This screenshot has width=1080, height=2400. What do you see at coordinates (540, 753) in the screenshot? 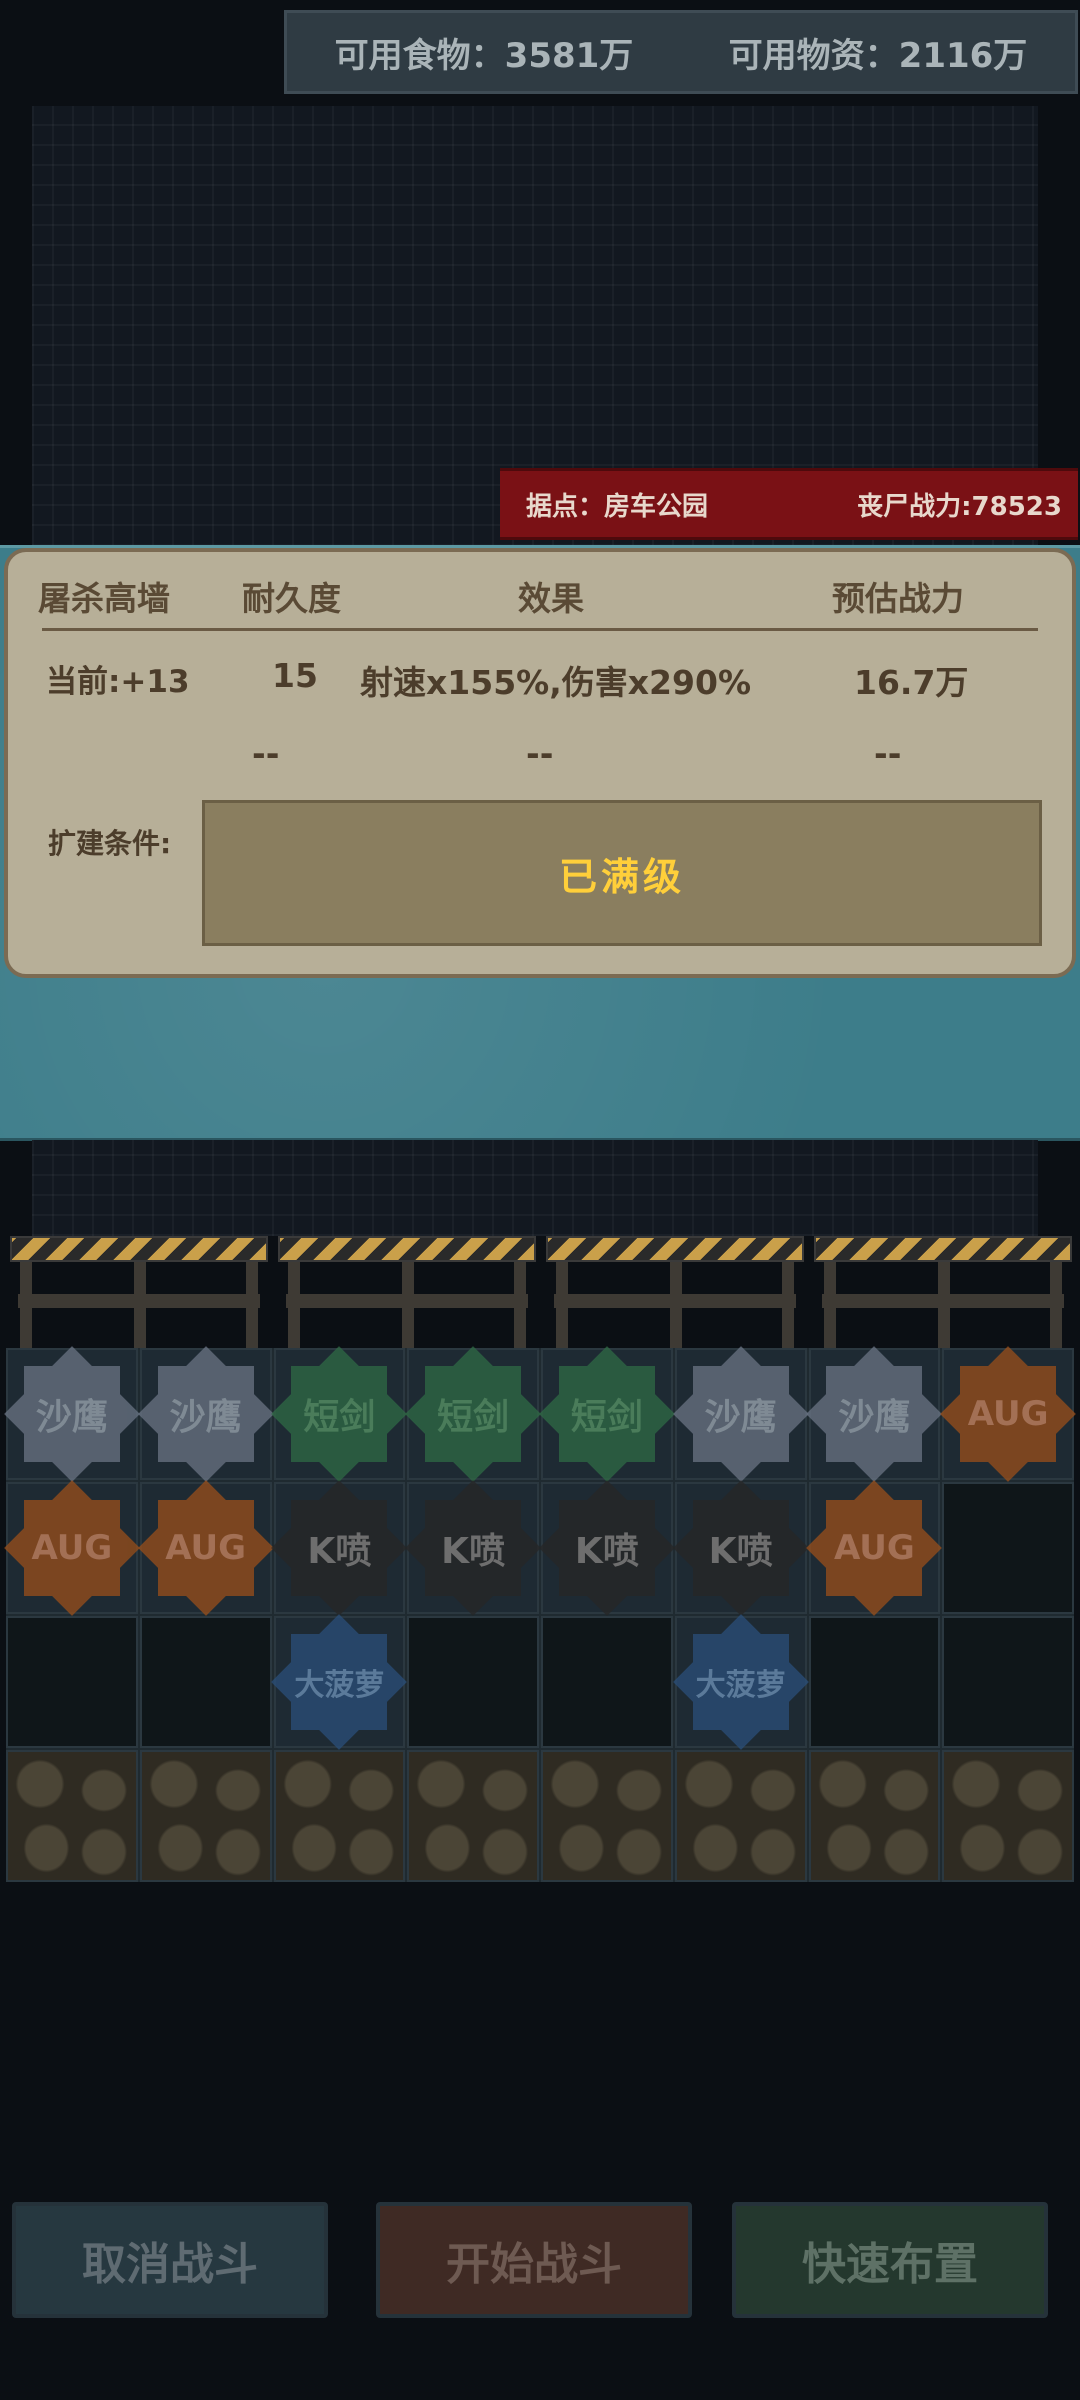
I see `next-effect: --` at bounding box center [540, 753].